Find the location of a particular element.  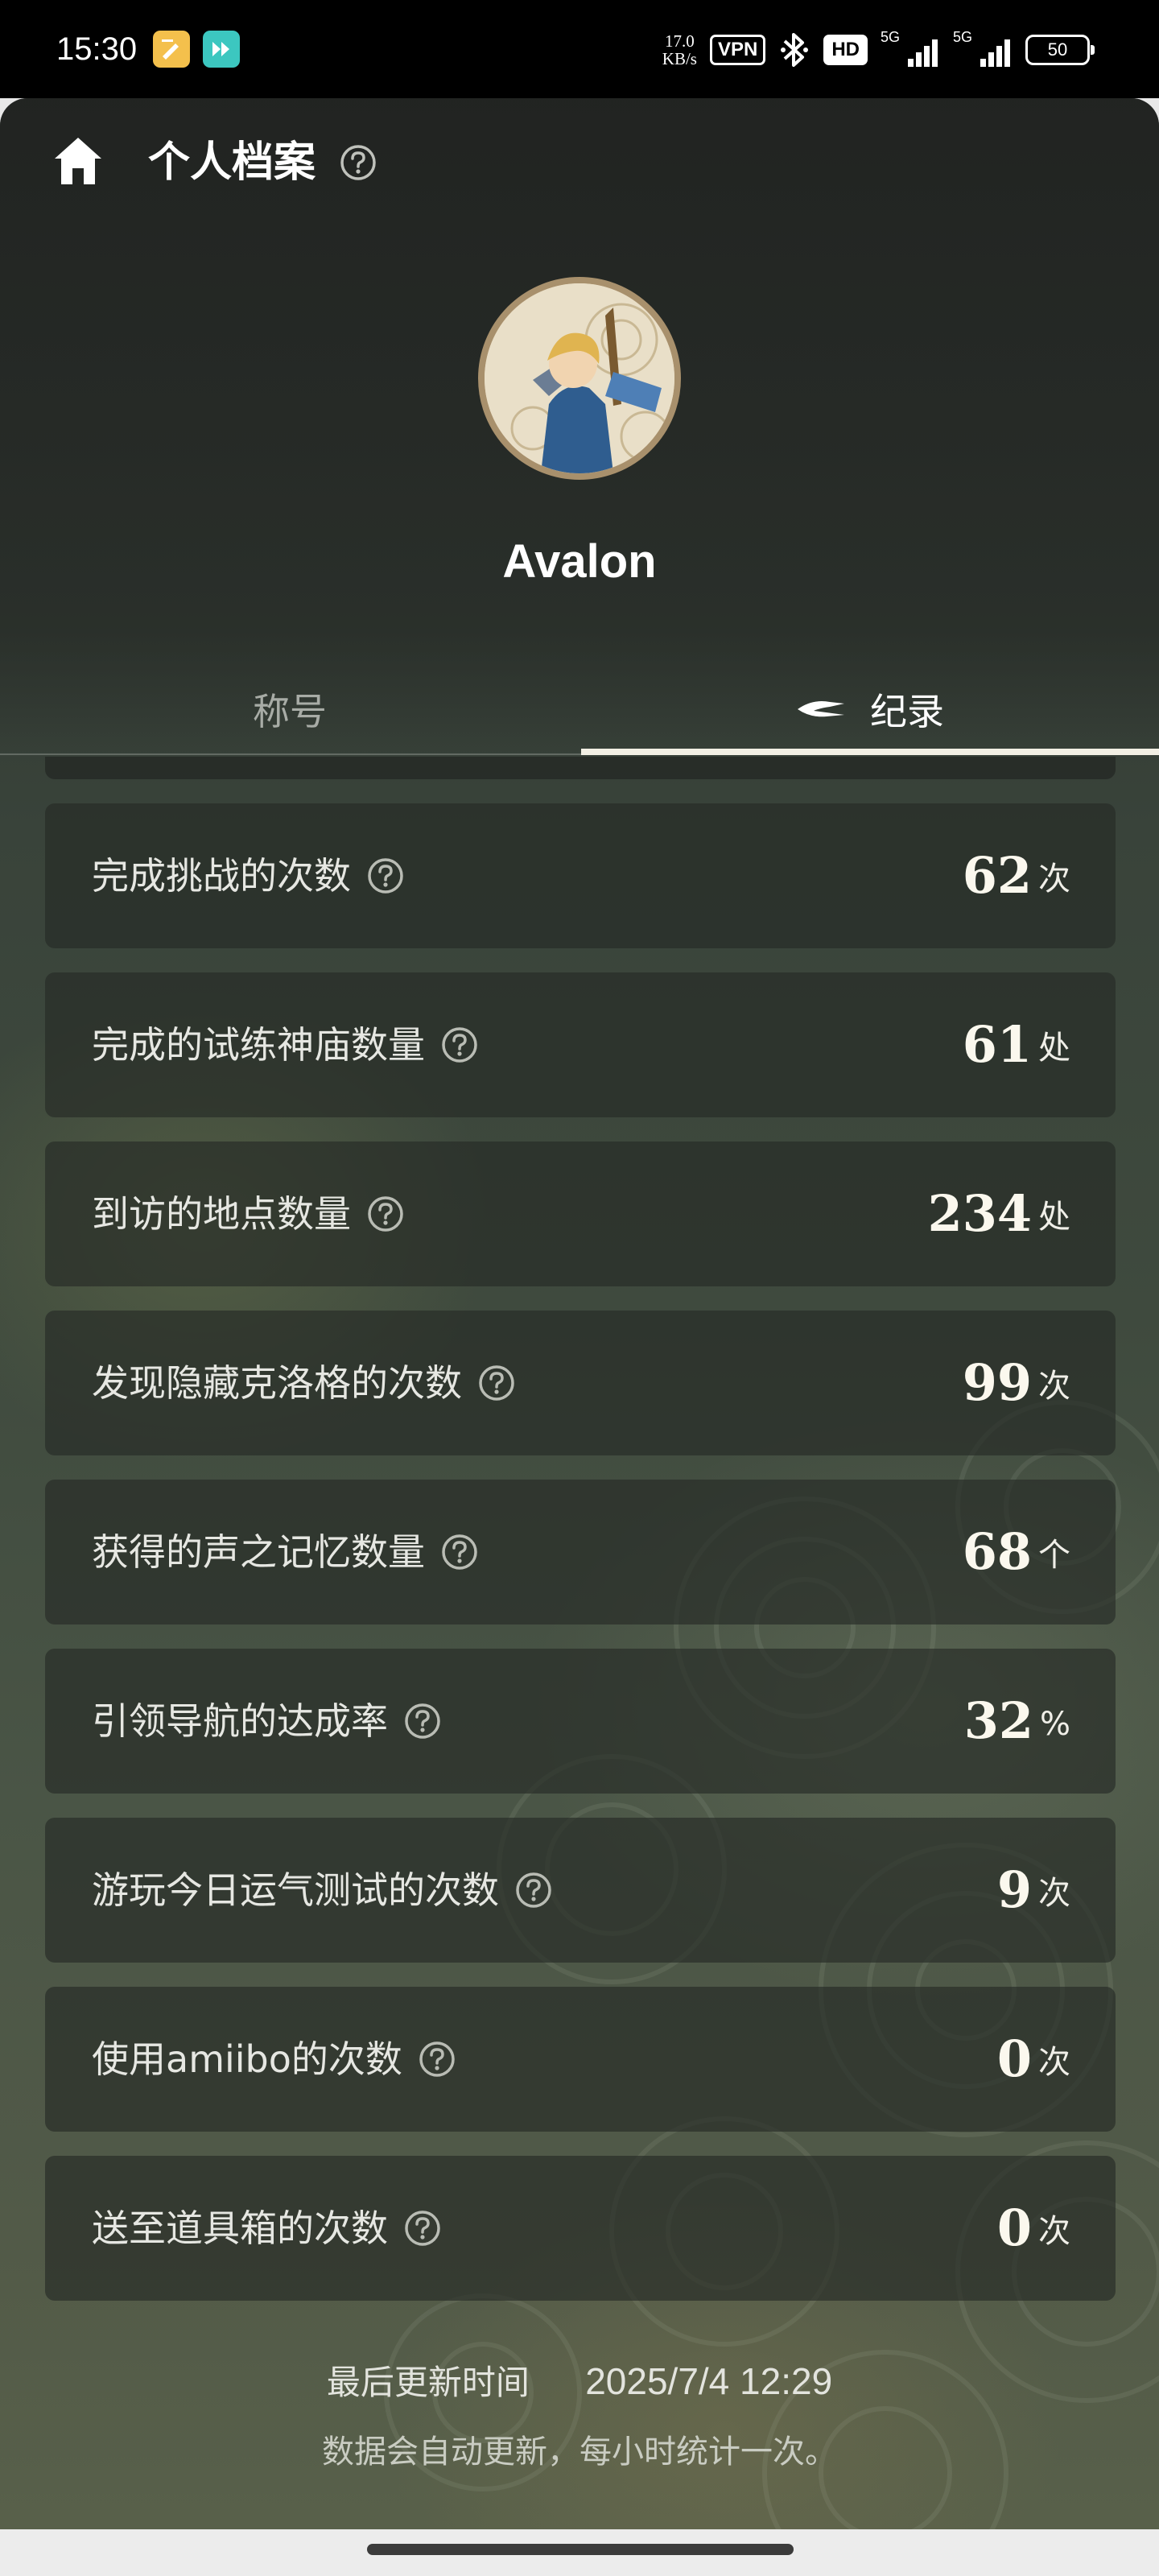

notes-app-icon is located at coordinates (171, 49).